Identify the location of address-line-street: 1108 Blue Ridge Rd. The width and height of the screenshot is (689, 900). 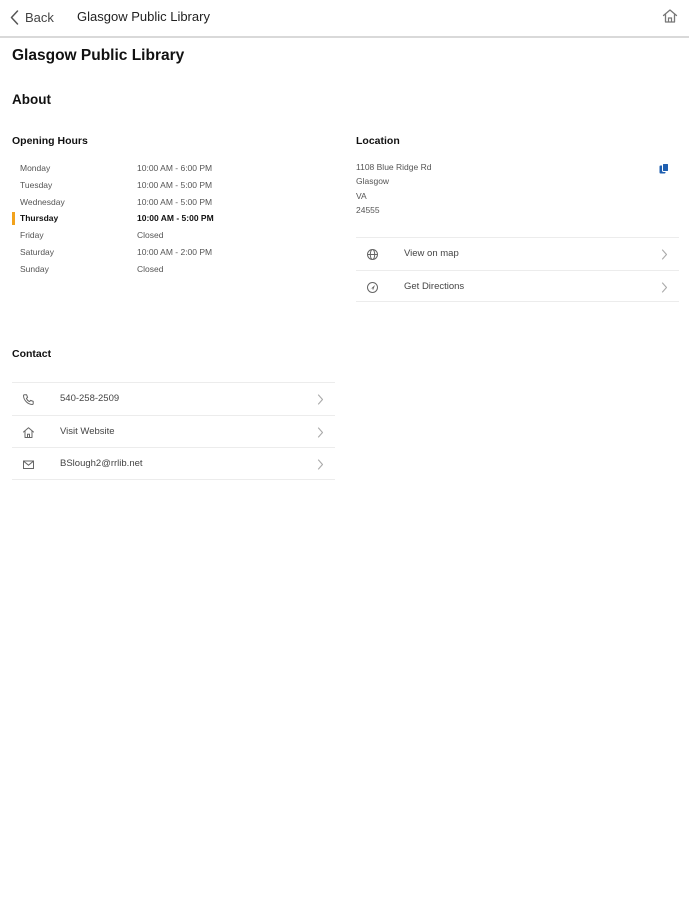
(394, 167).